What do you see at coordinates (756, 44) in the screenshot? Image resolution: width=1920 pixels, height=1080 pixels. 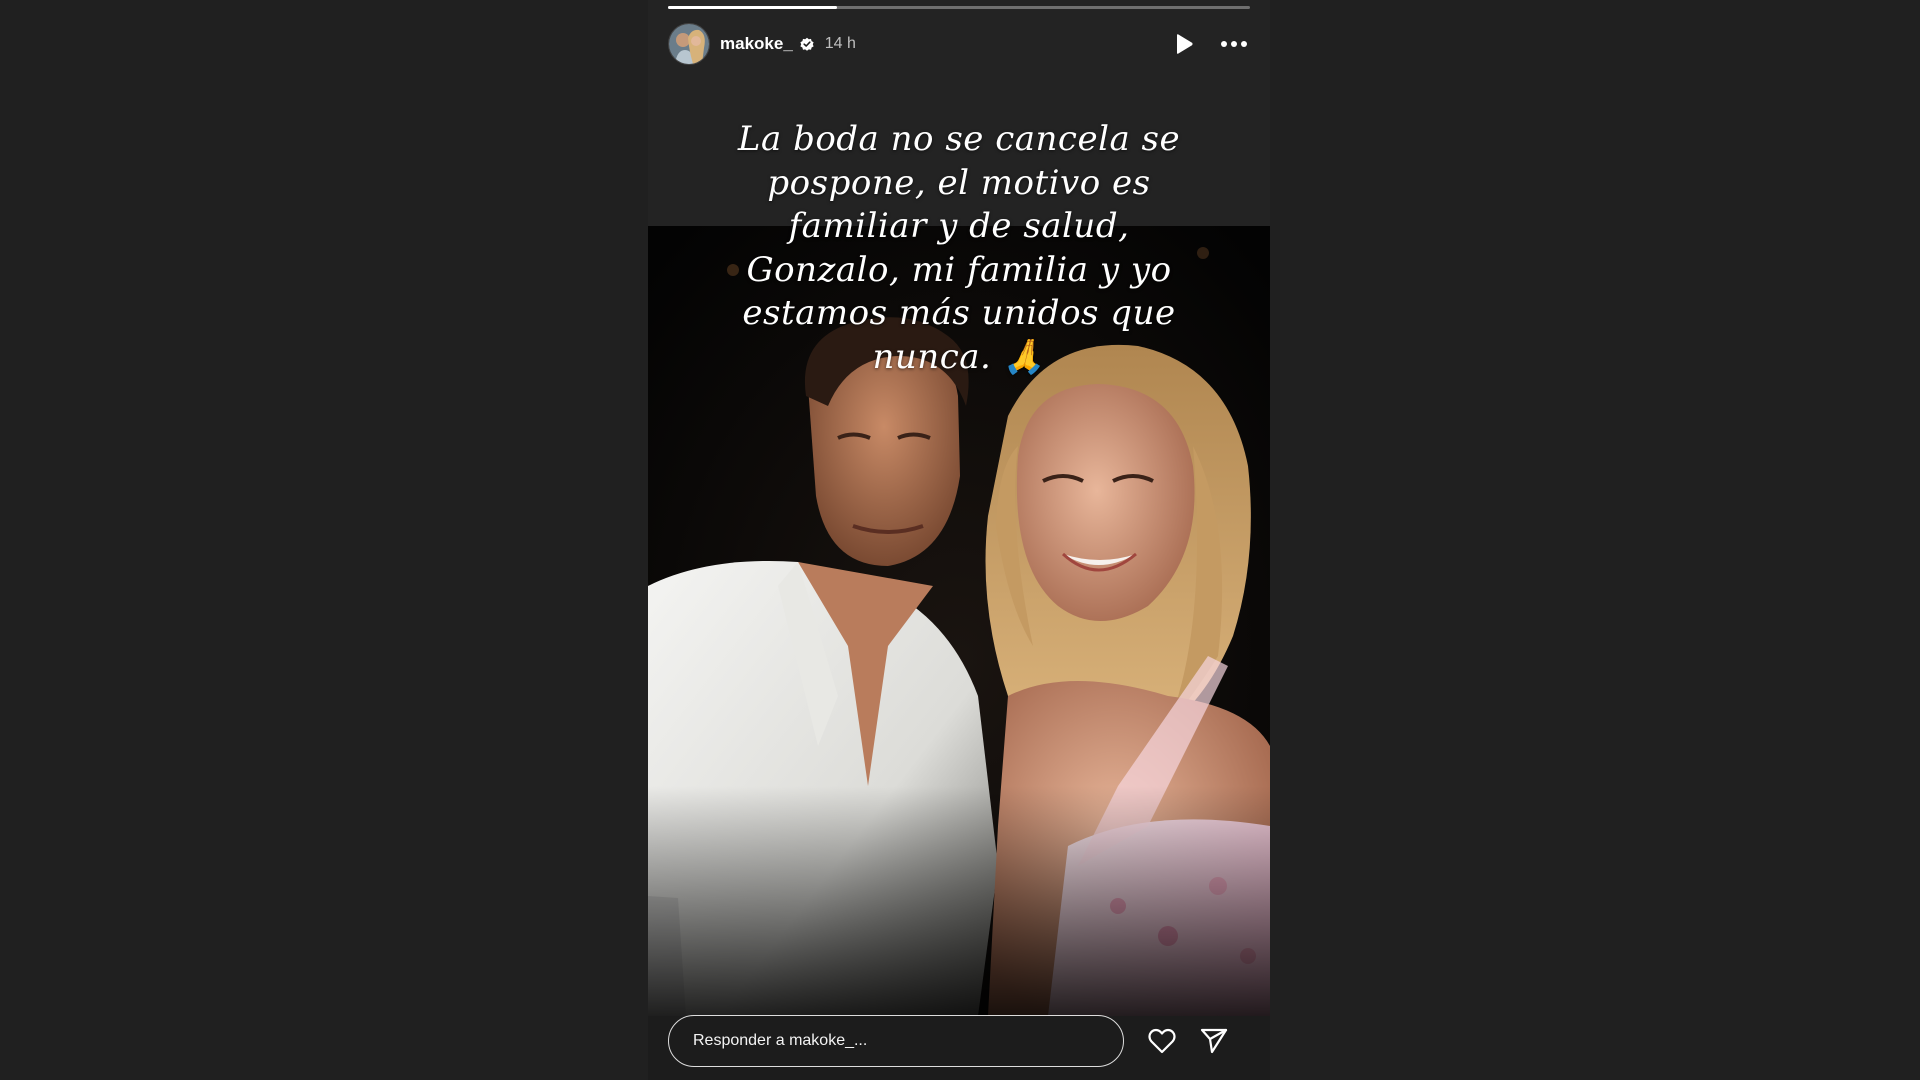 I see `username: makoke_` at bounding box center [756, 44].